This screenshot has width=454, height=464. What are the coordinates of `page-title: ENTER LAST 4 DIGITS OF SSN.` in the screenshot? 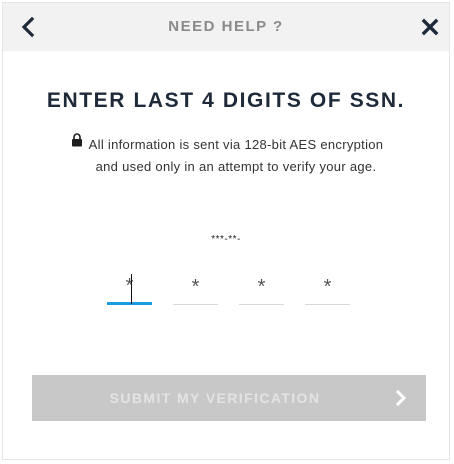 It's located at (226, 100).